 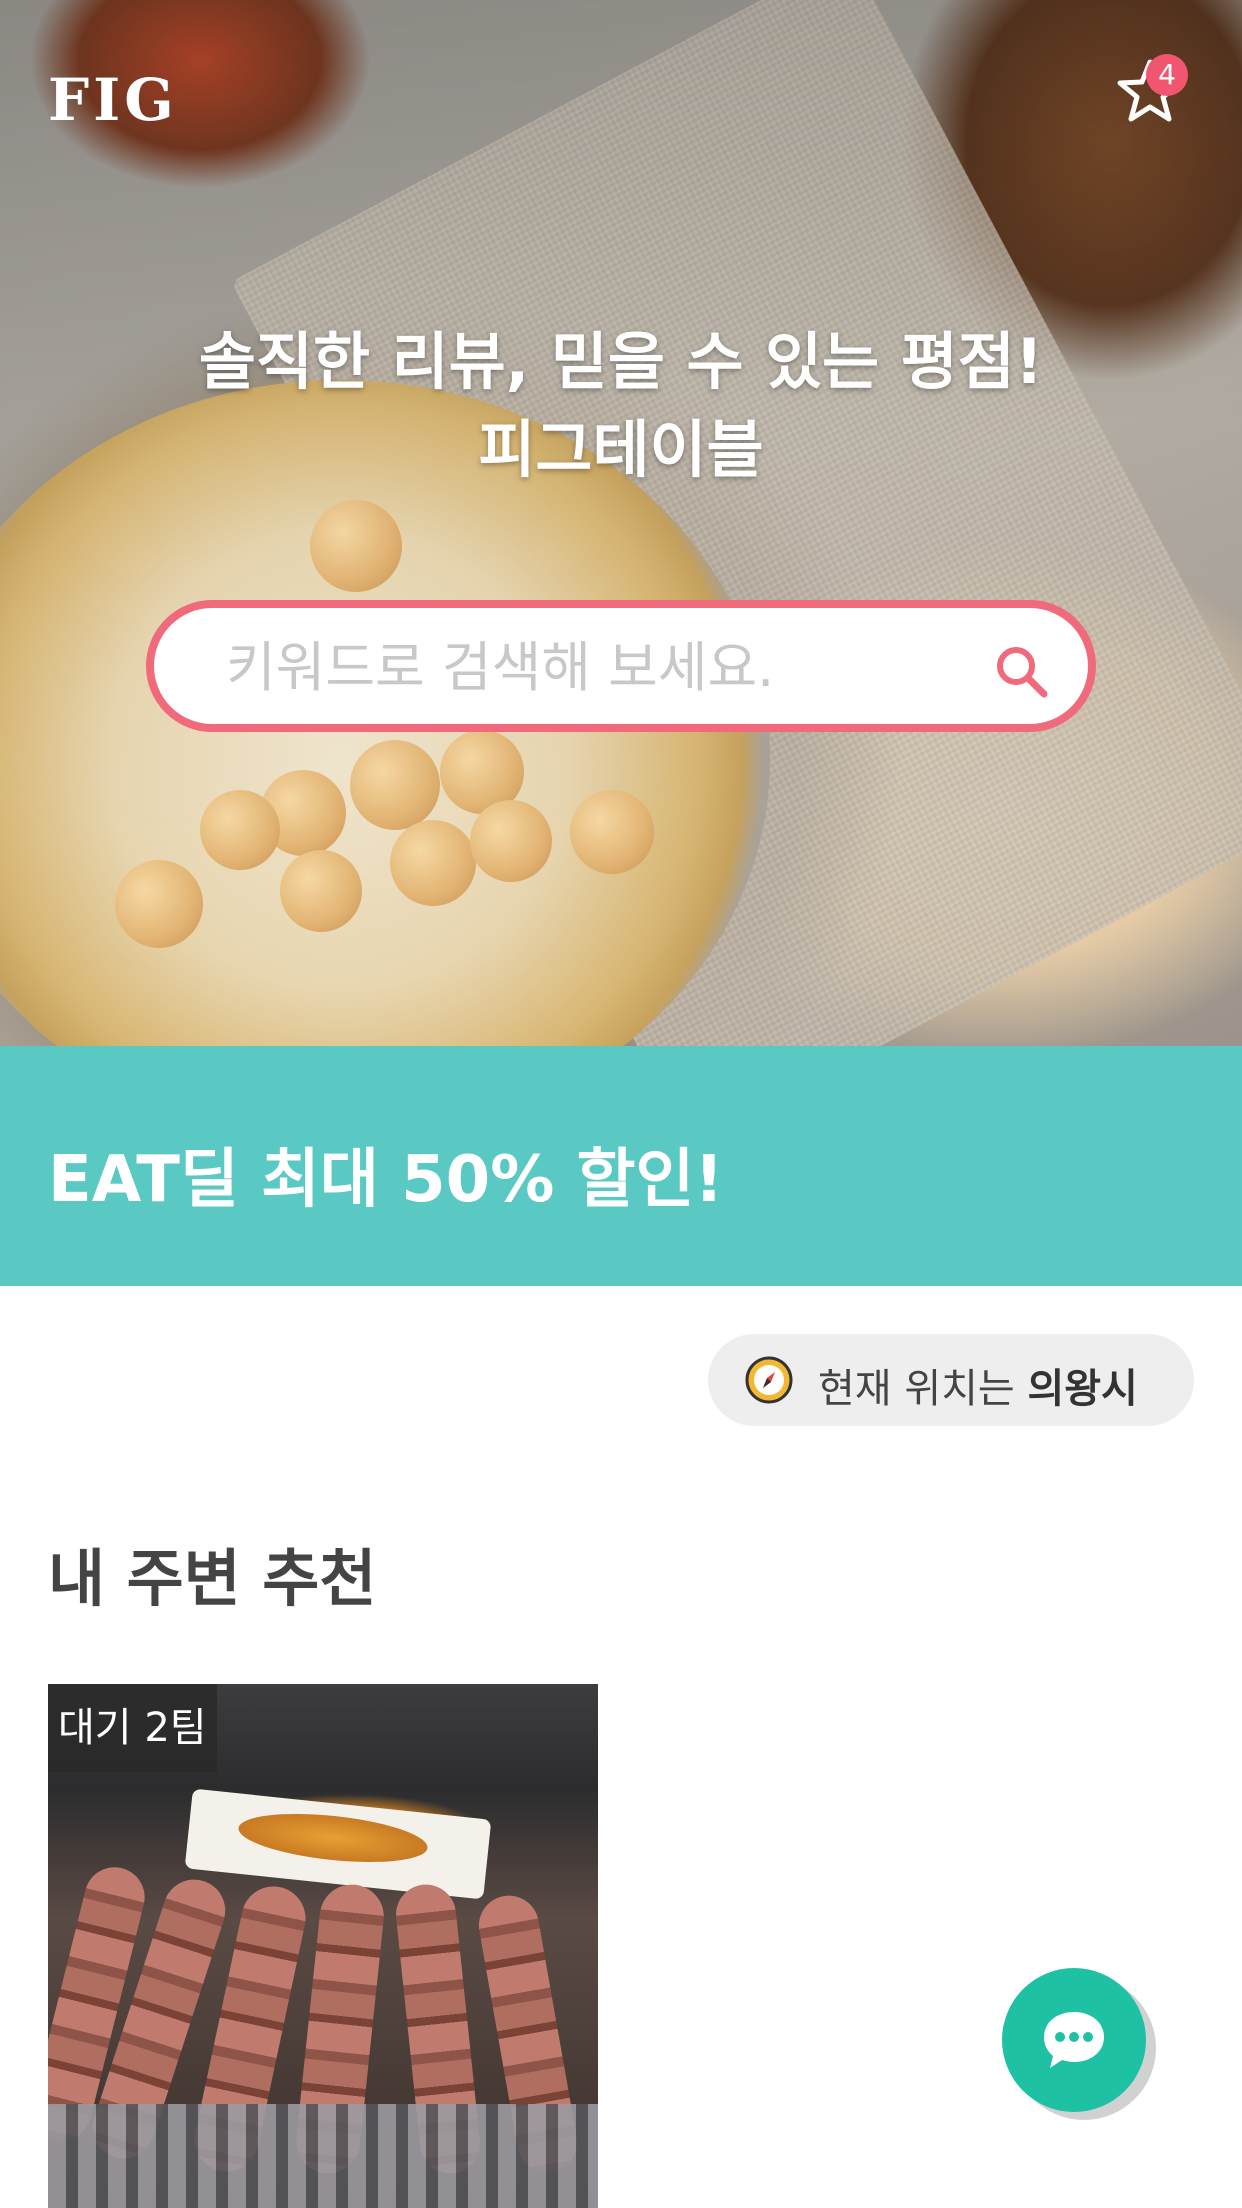 I want to click on location-pill: 현재 위치는 의왕시, so click(x=951, y=1380).